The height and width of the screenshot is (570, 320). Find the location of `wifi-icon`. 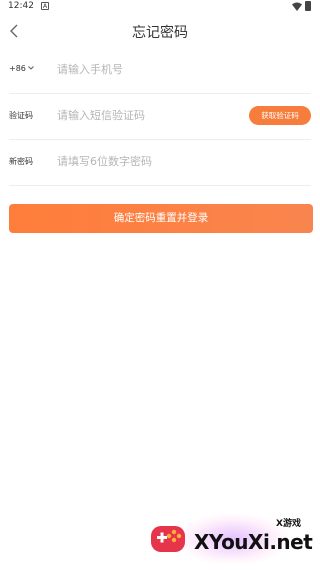

wifi-icon is located at coordinates (297, 6).